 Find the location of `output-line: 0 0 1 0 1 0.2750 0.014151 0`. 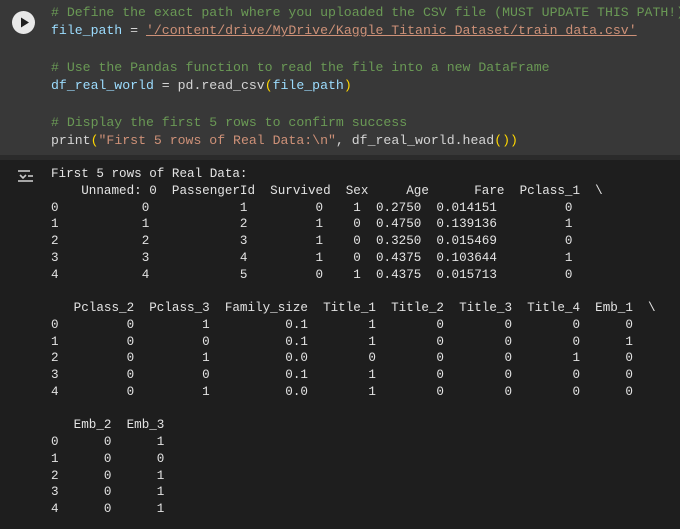

output-line: 0 0 1 0 1 0.2750 0.014151 0 is located at coordinates (312, 207).